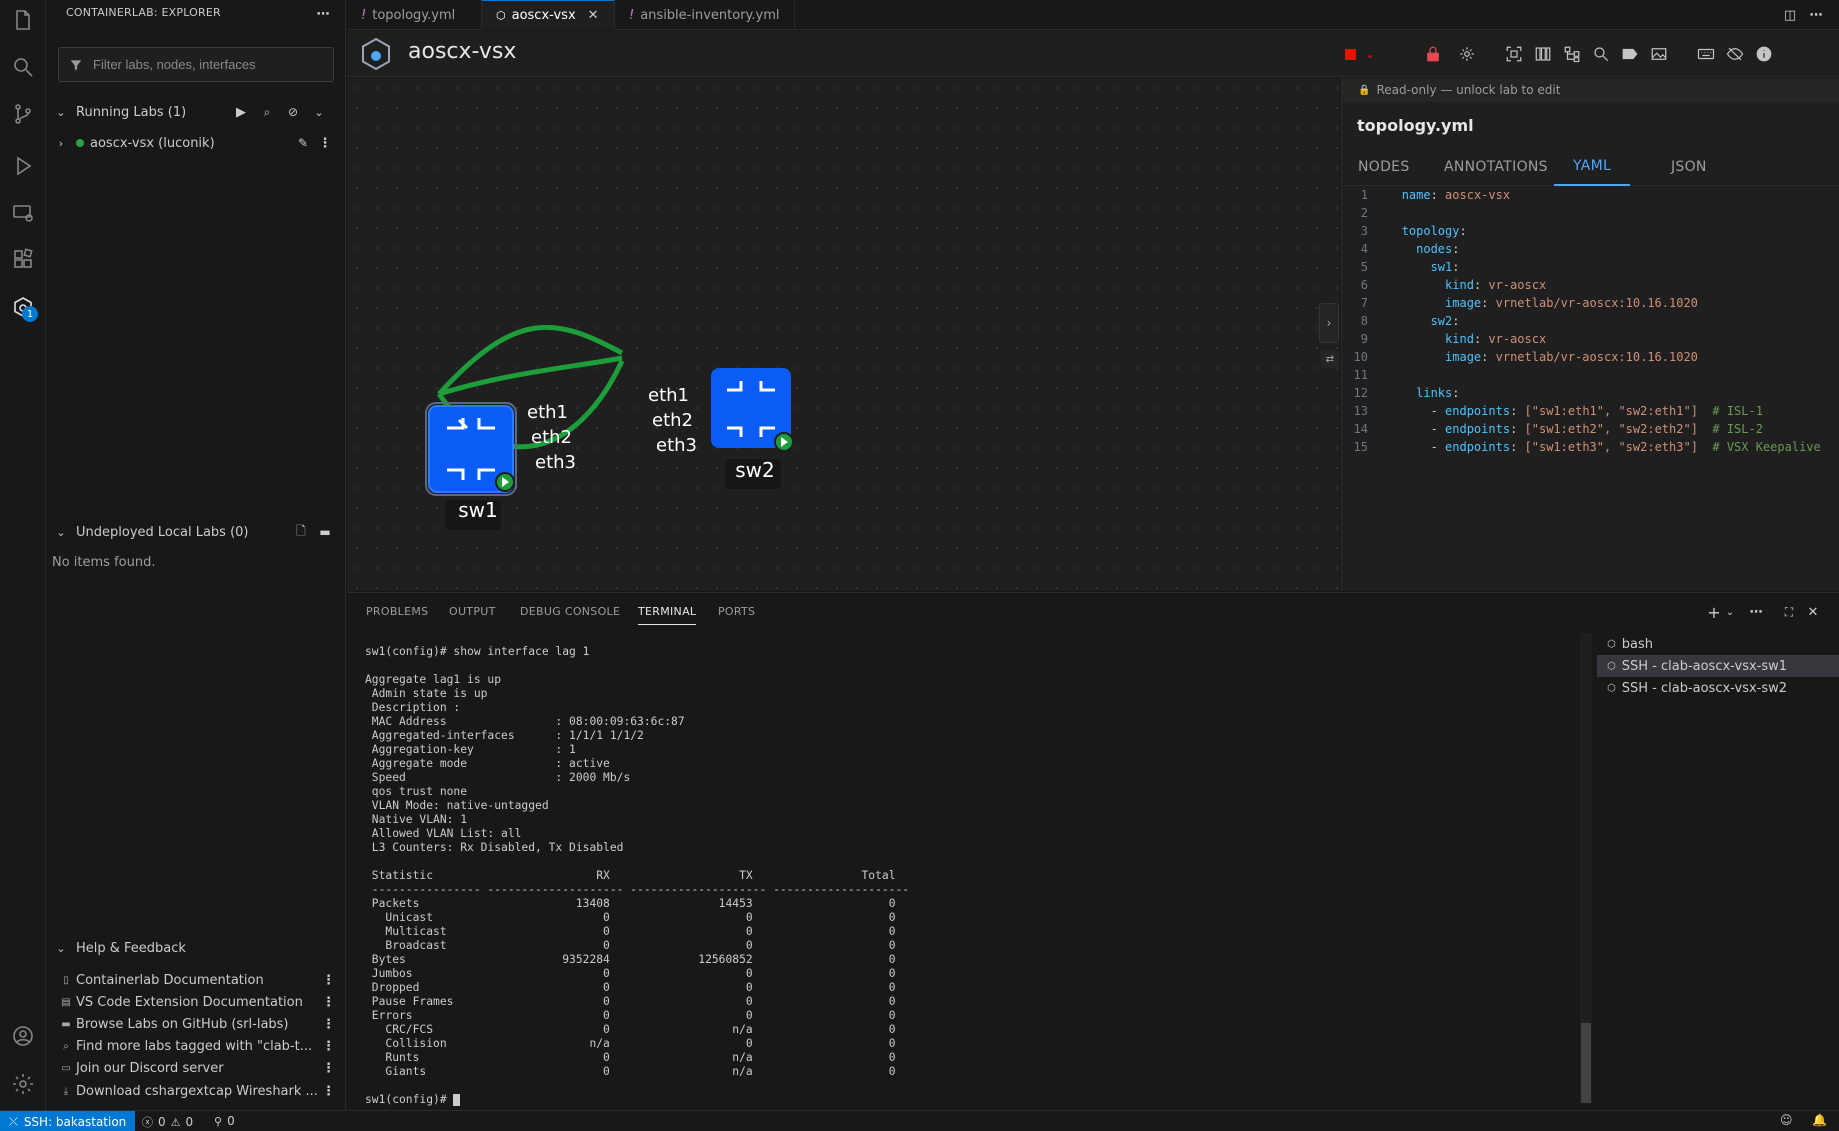 The width and height of the screenshot is (1839, 1131). What do you see at coordinates (1819, 1120) in the screenshot?
I see `notifications-bell-icon: 🔔` at bounding box center [1819, 1120].